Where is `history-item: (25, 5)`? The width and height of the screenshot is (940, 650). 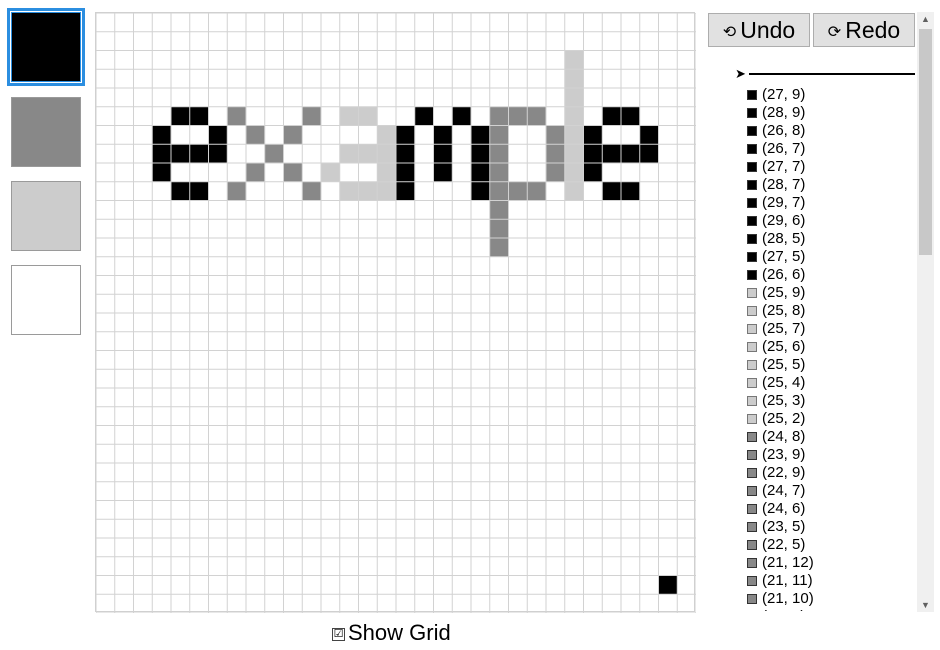 history-item: (25, 5) is located at coordinates (829, 365).